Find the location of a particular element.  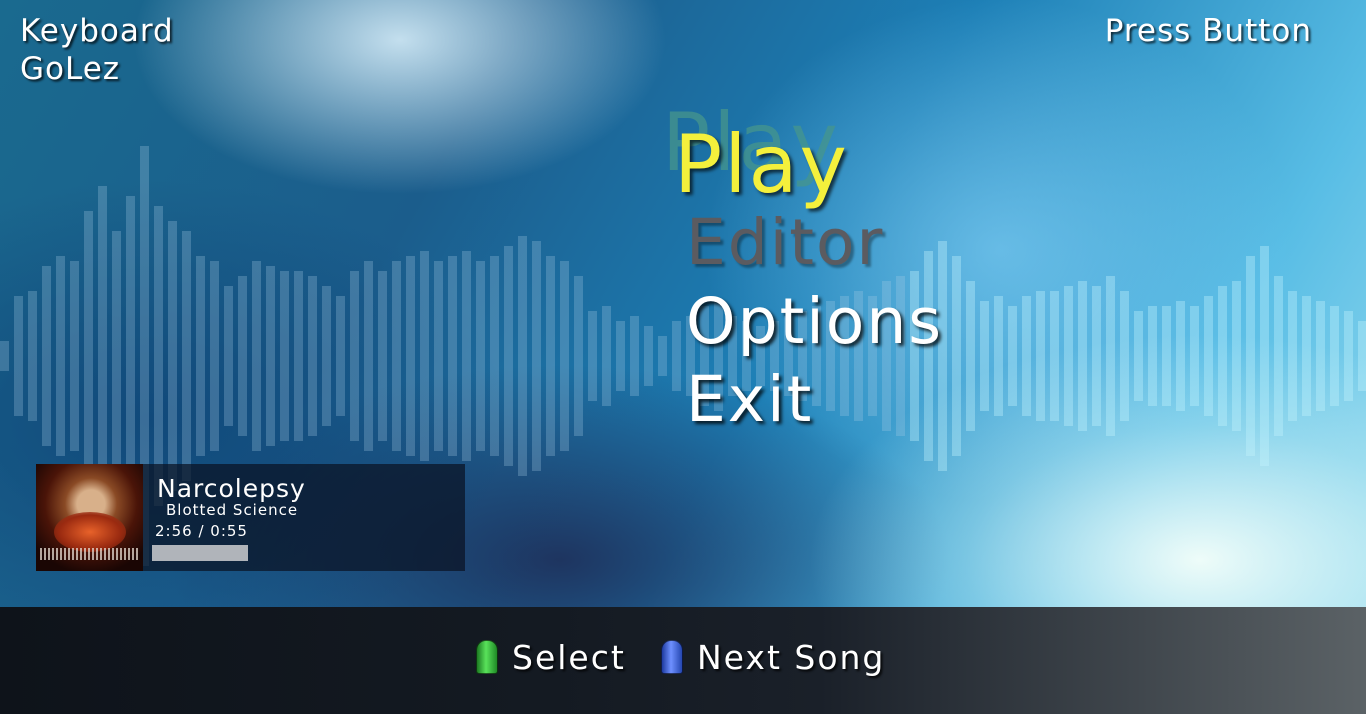

player-info: Keyboard GoLez is located at coordinates (97, 50).